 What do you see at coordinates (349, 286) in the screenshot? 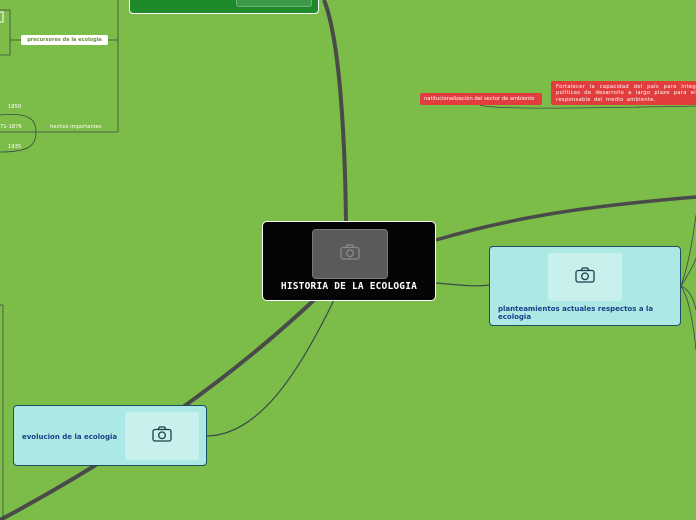
I see `central-title: HISTORIA DE LA ECOLOGIA` at bounding box center [349, 286].